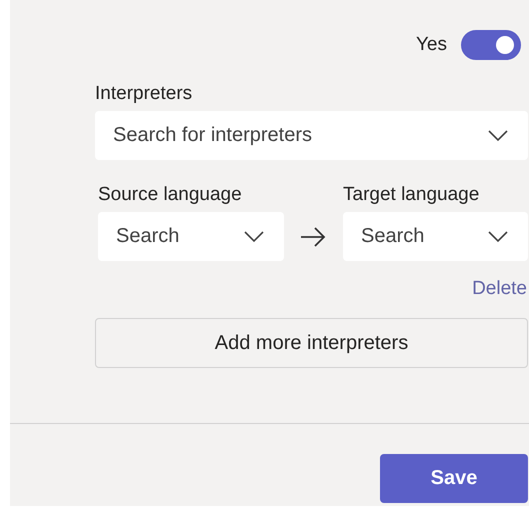  What do you see at coordinates (411, 195) in the screenshot?
I see `field-label: Target language` at bounding box center [411, 195].